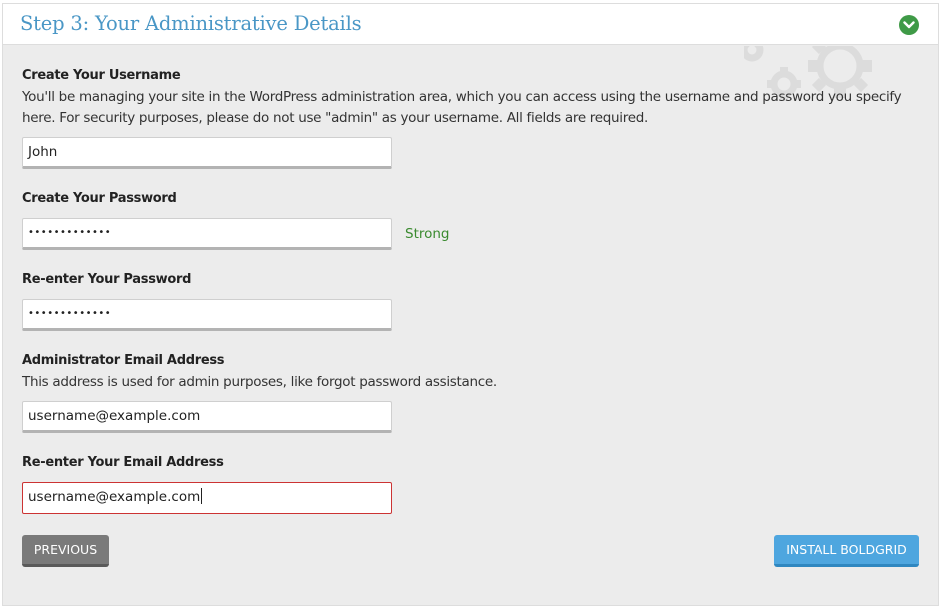 Image resolution: width=945 pixels, height=613 pixels. What do you see at coordinates (107, 279) in the screenshot?
I see `password-confirm-label: Re-enter Your Password` at bounding box center [107, 279].